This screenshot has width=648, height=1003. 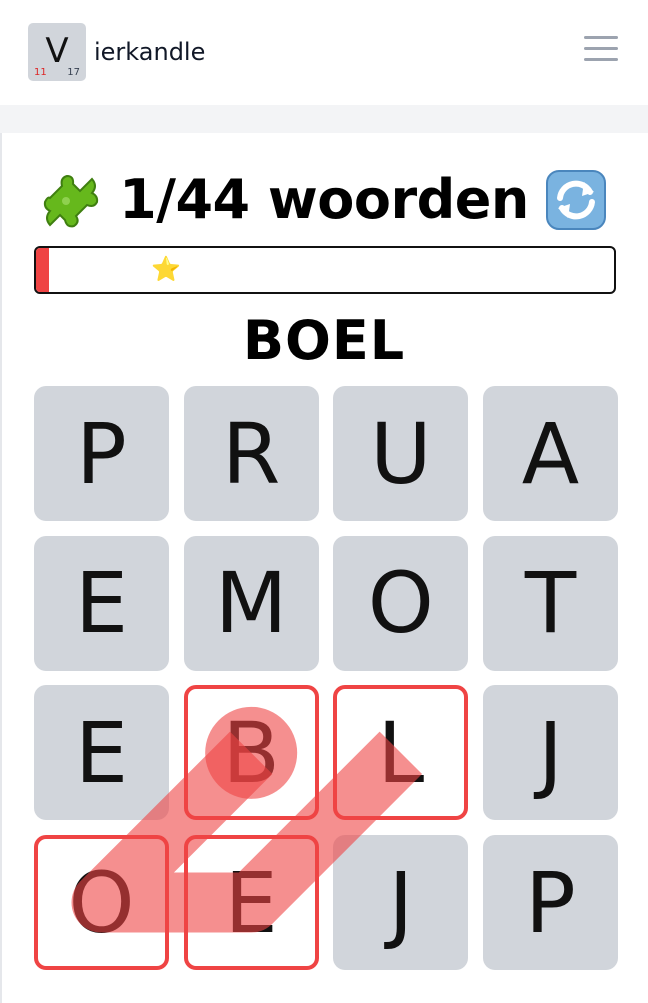 I want to click on letter-tile: M, so click(x=251, y=603).